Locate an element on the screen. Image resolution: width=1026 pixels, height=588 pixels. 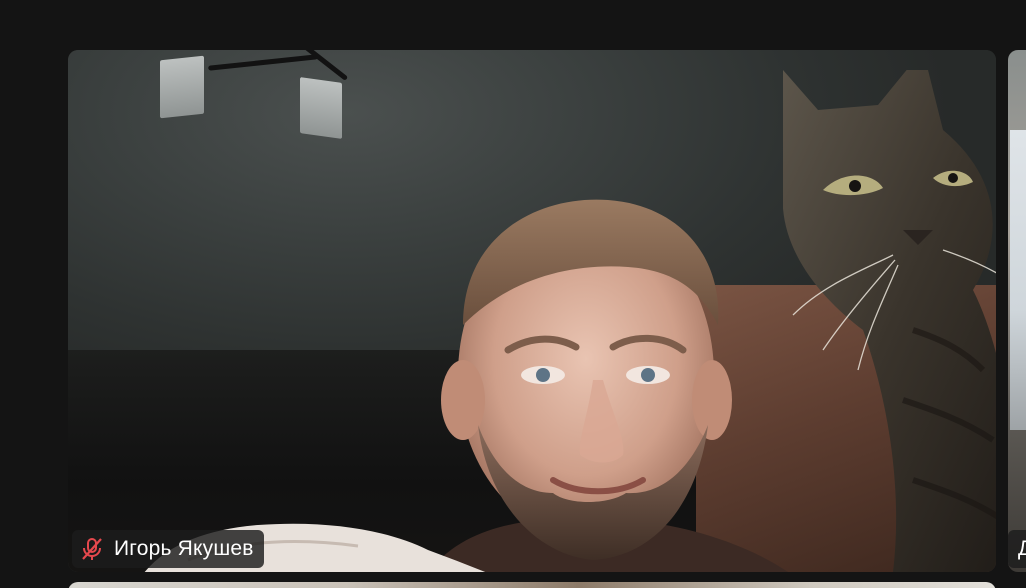
mic-muted-icon is located at coordinates (92, 549).